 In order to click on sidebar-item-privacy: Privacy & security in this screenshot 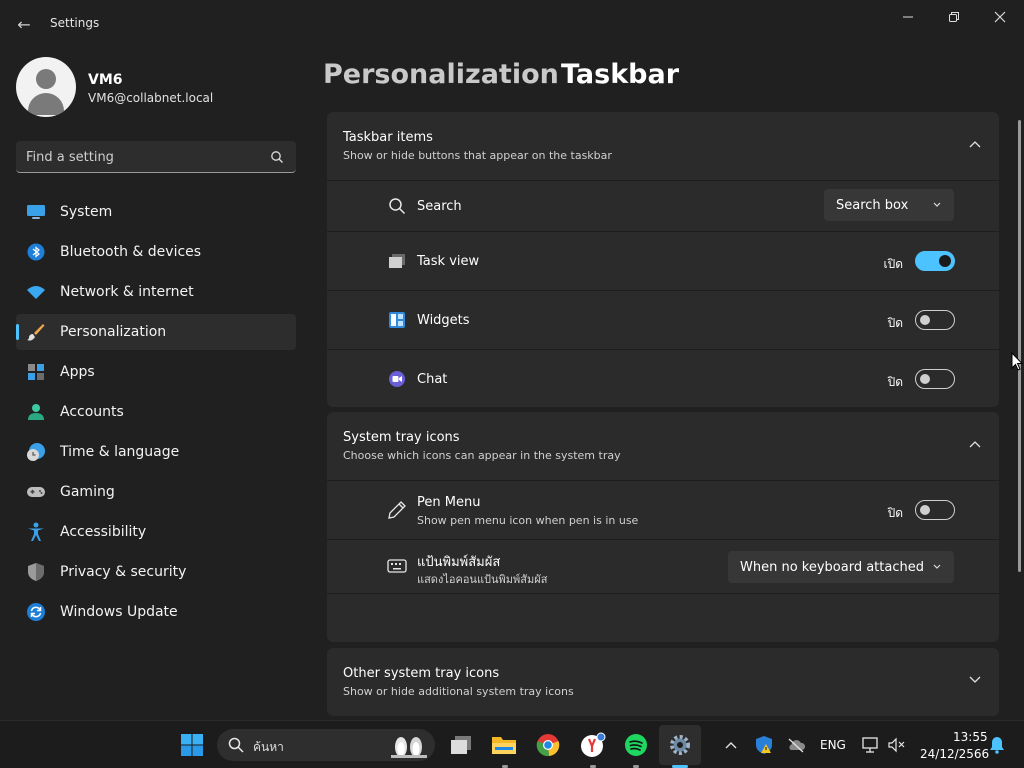, I will do `click(156, 572)`.